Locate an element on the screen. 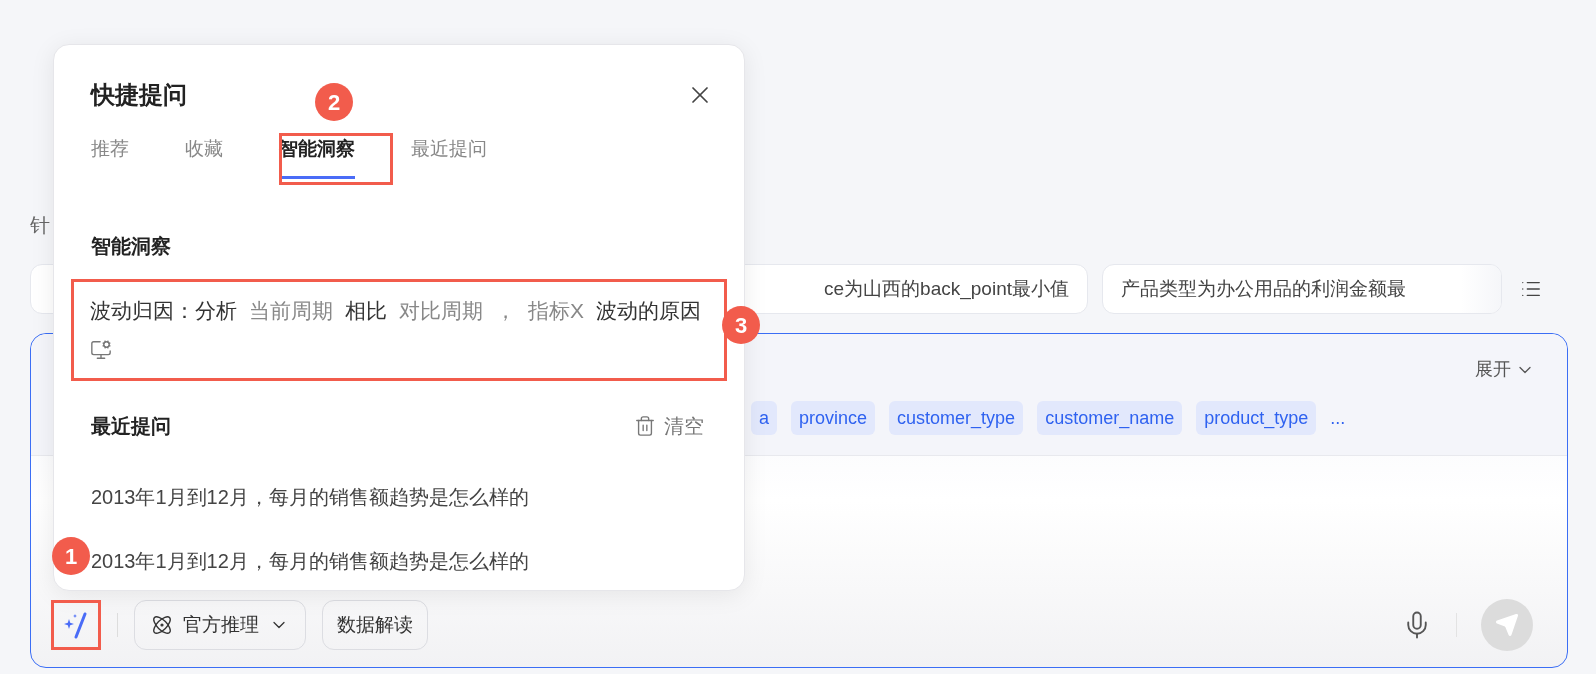 The width and height of the screenshot is (1596, 674). quick-question-button is located at coordinates (76, 625).